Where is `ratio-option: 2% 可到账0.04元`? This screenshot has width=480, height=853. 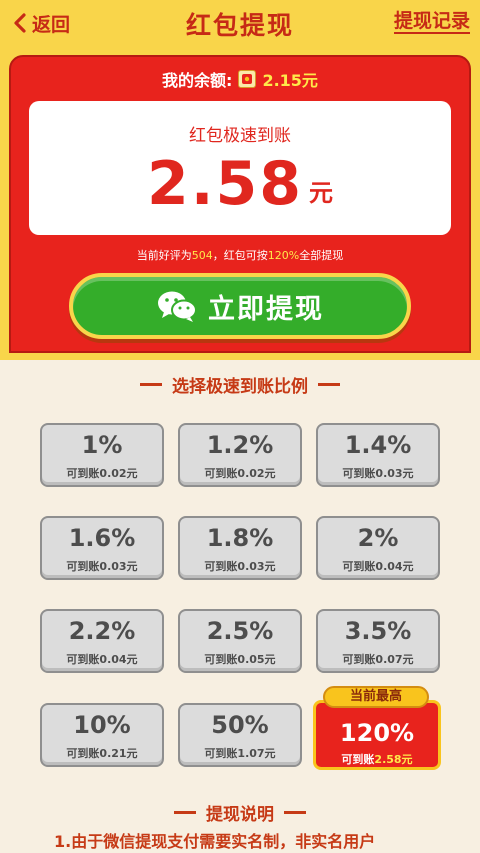
ratio-option: 2% 可到账0.04元 is located at coordinates (378, 548).